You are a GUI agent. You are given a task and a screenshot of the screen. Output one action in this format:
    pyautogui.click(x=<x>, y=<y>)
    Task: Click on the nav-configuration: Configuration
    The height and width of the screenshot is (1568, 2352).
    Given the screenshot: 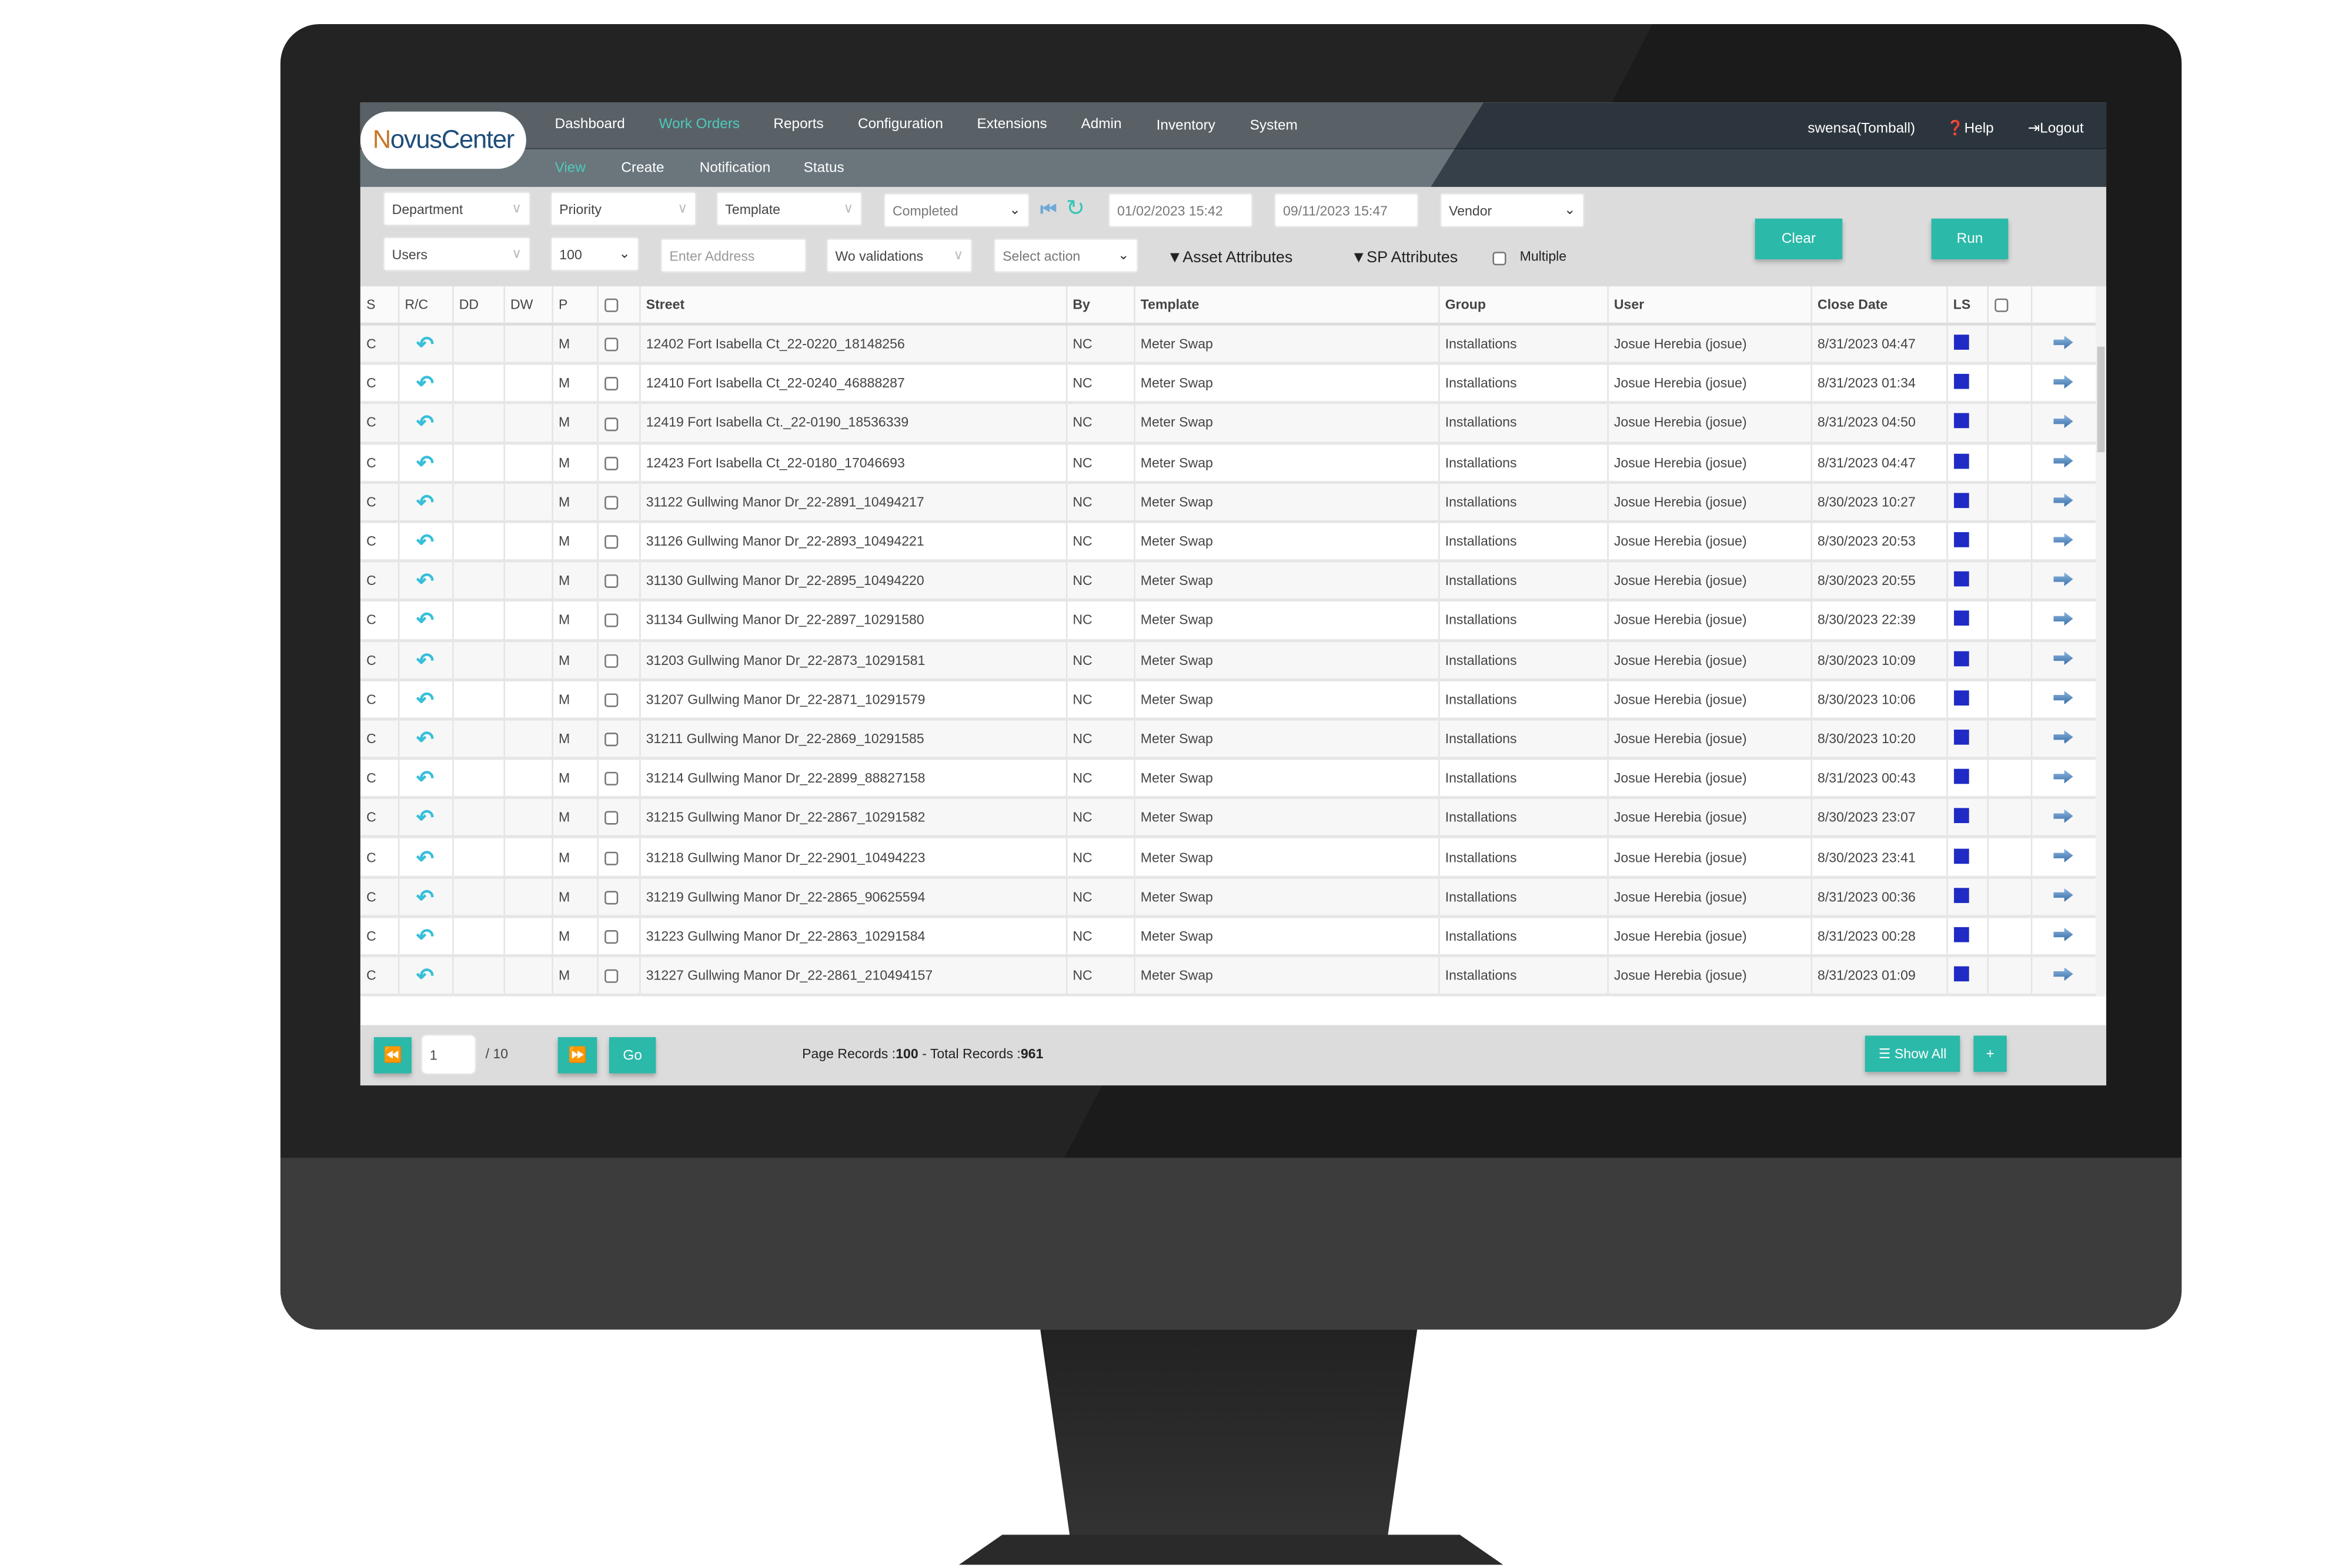 What is the action you would take?
    pyautogui.click(x=900, y=124)
    